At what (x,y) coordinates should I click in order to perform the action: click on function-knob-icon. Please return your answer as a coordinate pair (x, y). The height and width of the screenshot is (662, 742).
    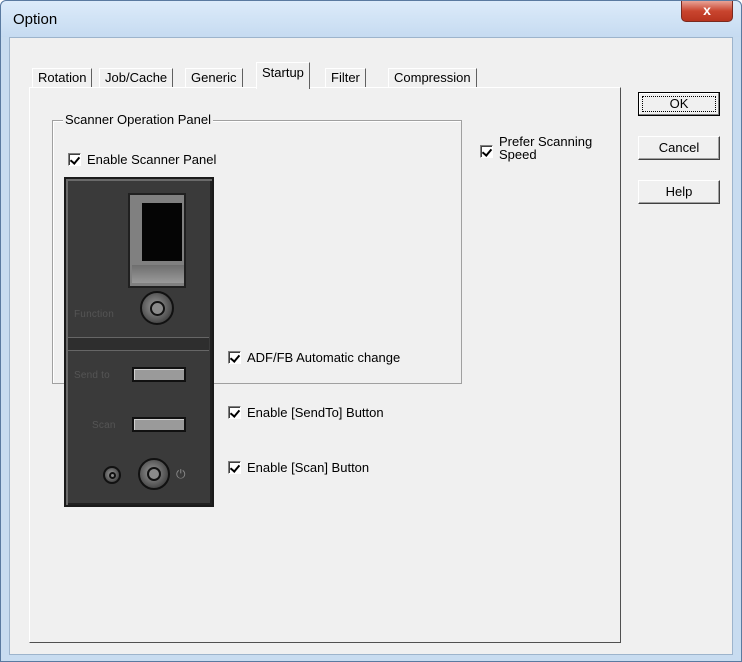
    Looking at the image, I should click on (157, 308).